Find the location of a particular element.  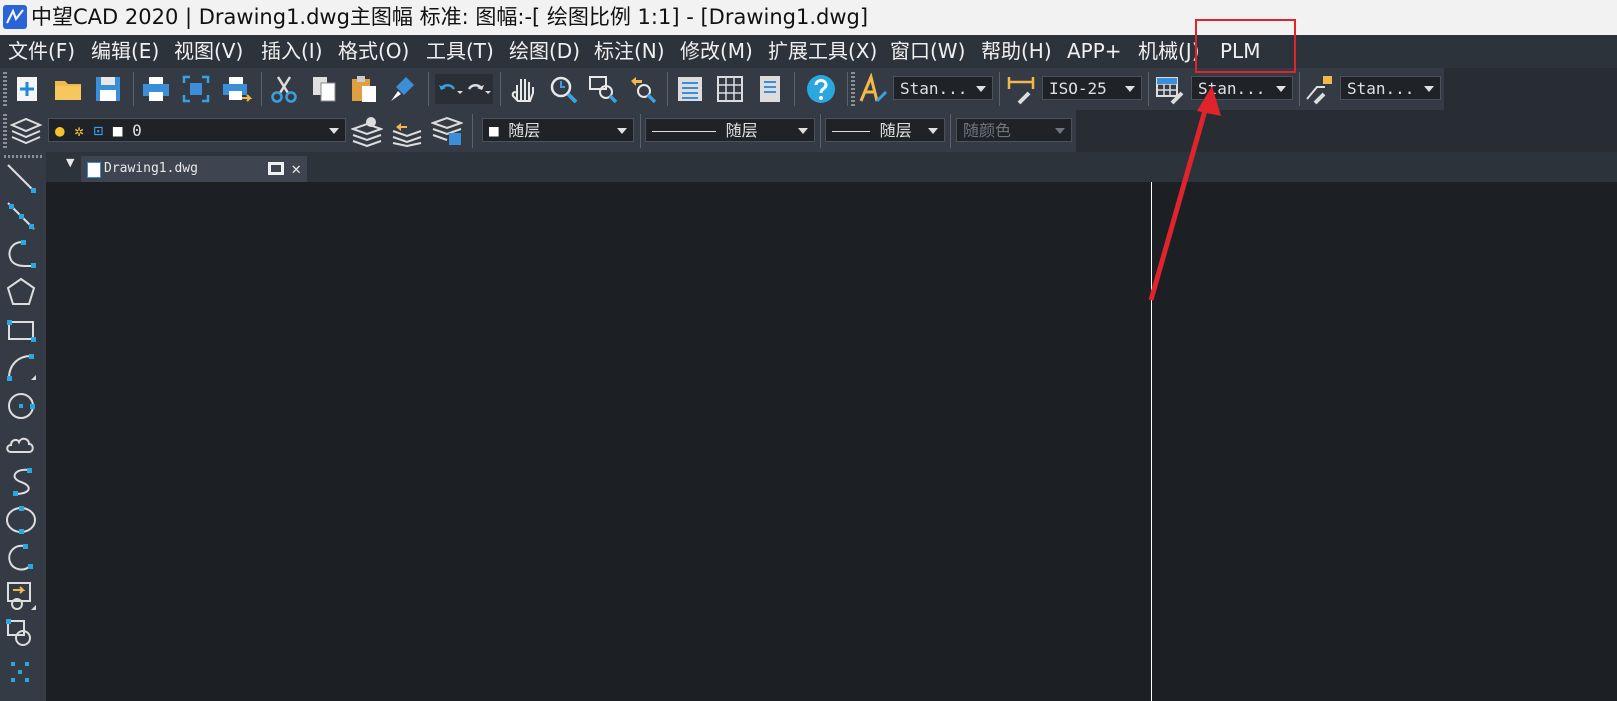

close-tab-icon: ✕ is located at coordinates (296, 169).